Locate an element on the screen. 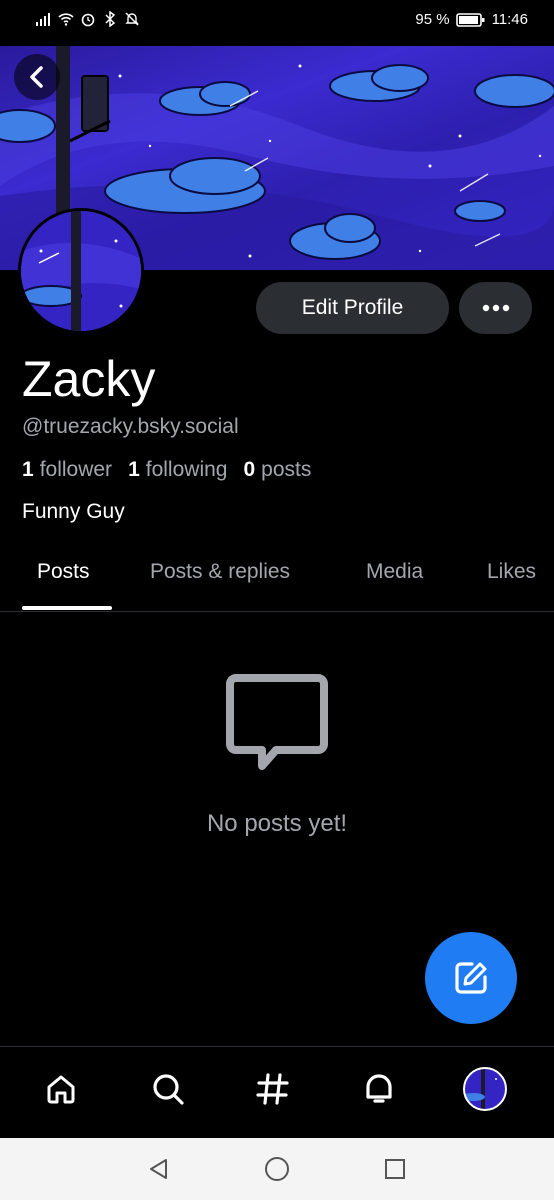  followers-count: 1 is located at coordinates (28, 469).